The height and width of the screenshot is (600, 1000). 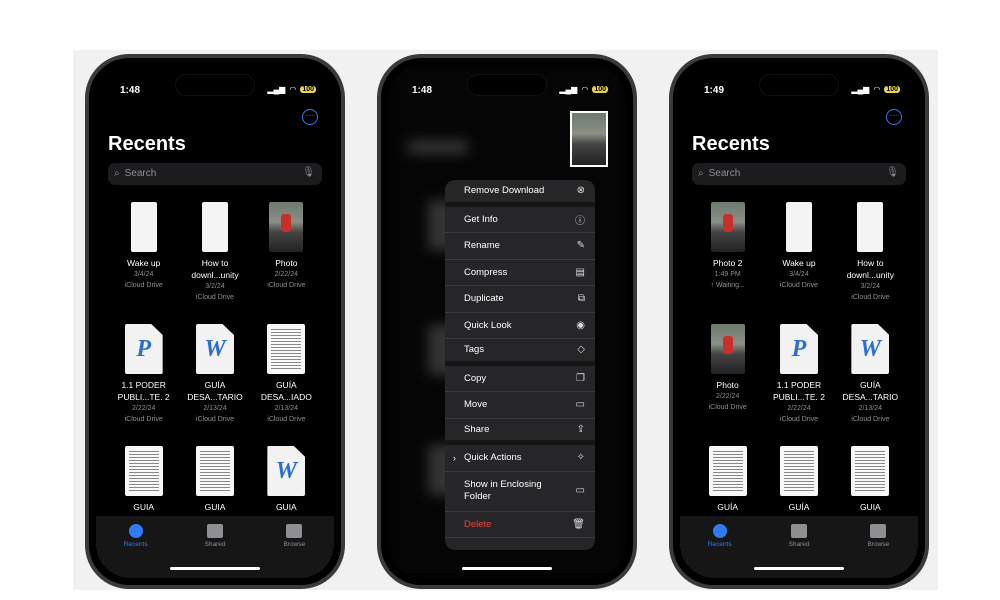 What do you see at coordinates (727, 396) in the screenshot?
I see `file-date: 2/22/24` at bounding box center [727, 396].